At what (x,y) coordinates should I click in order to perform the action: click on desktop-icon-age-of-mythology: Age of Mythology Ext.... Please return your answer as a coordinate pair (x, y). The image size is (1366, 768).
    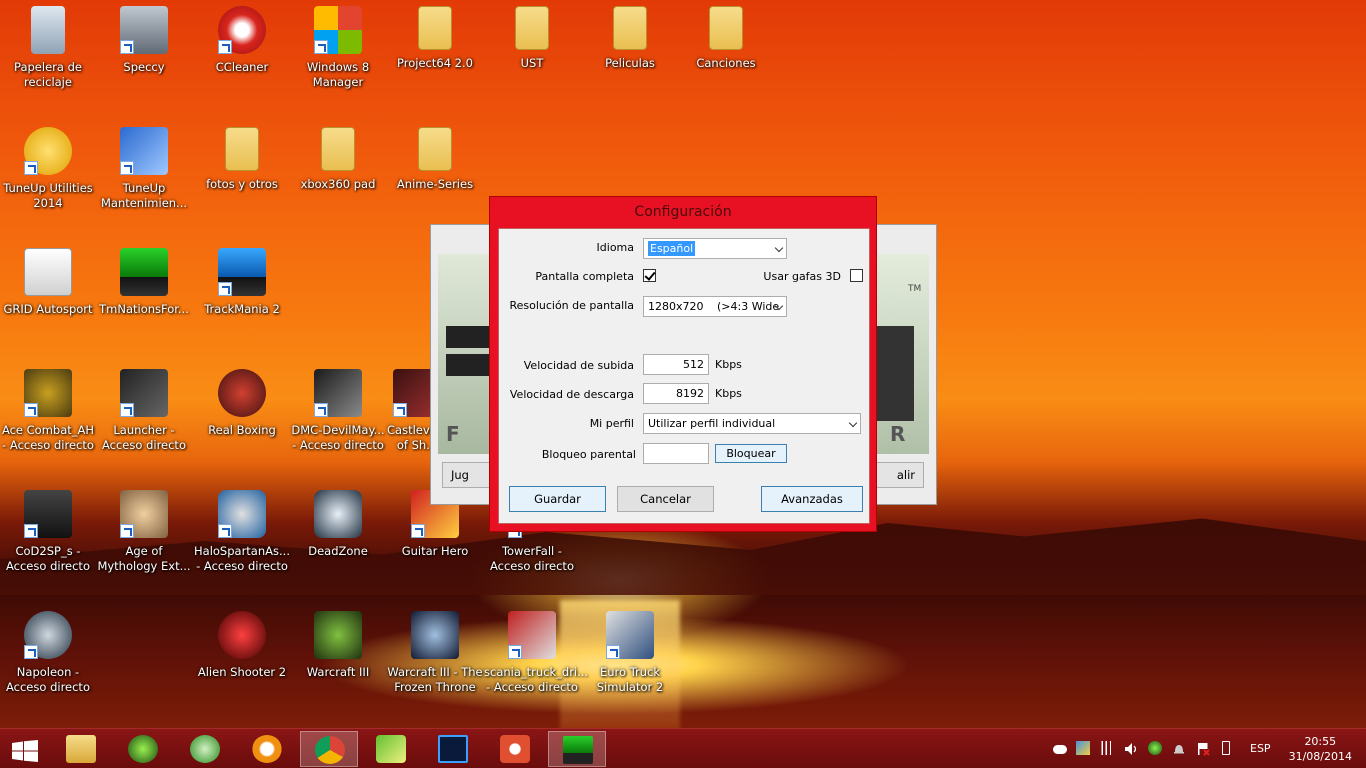
    Looking at the image, I should click on (144, 532).